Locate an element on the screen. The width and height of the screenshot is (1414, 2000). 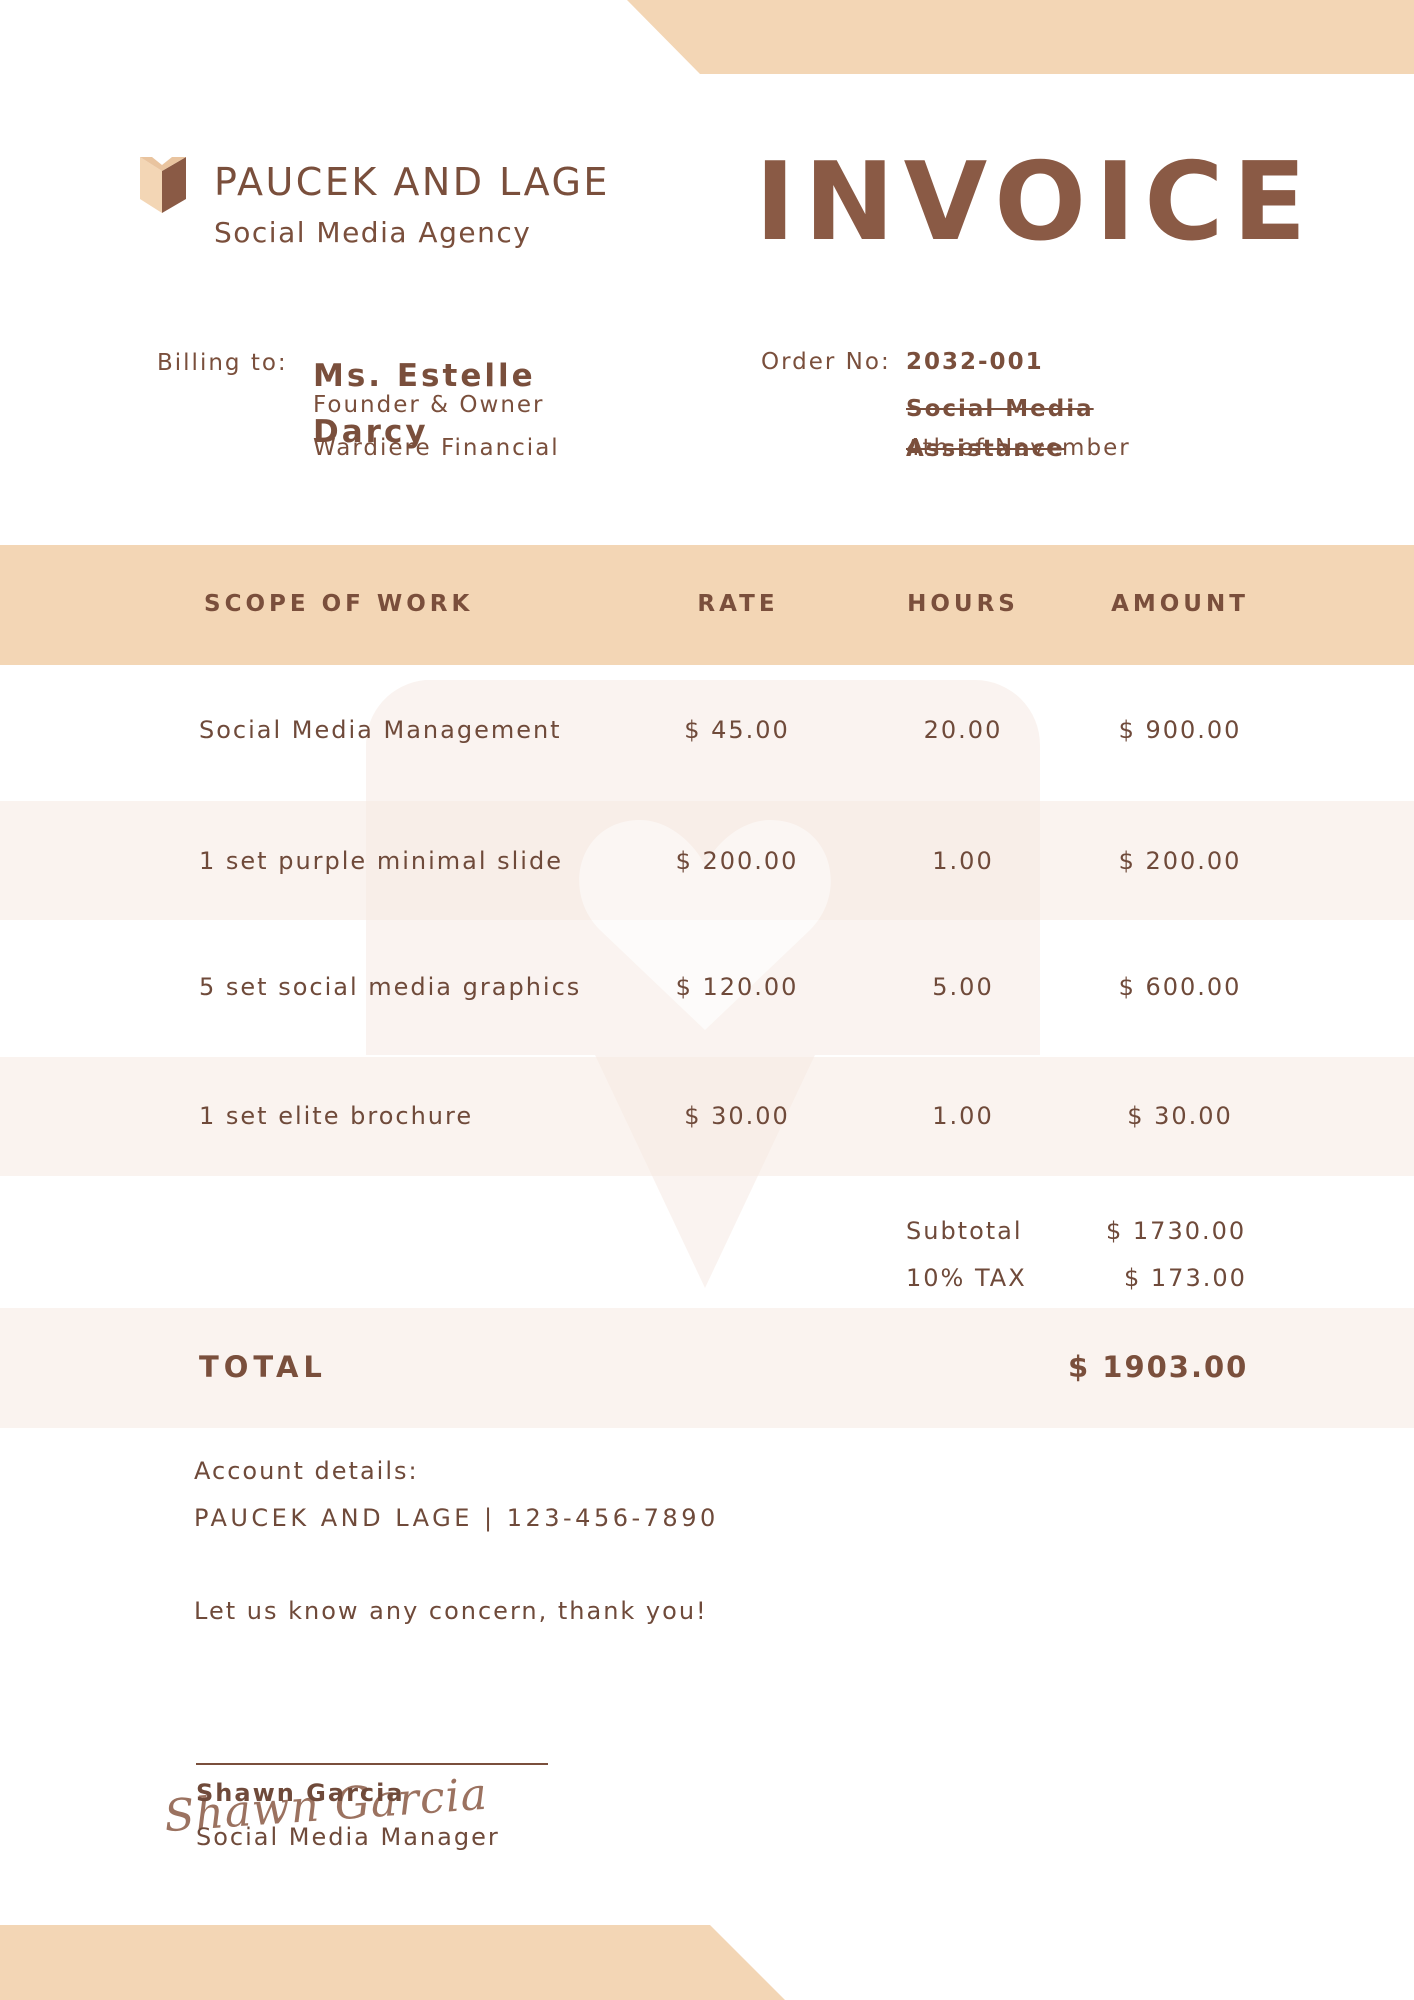
account-details: PAUCEK AND LAGE | 123-456-7890 is located at coordinates (456, 1518).